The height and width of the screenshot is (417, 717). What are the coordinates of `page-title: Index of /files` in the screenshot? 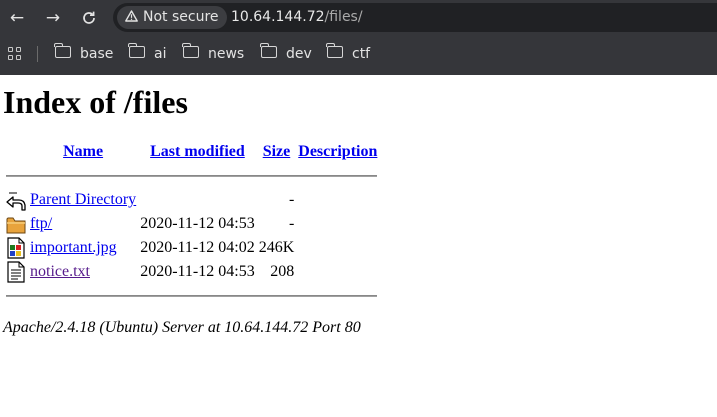 It's located at (95, 102).